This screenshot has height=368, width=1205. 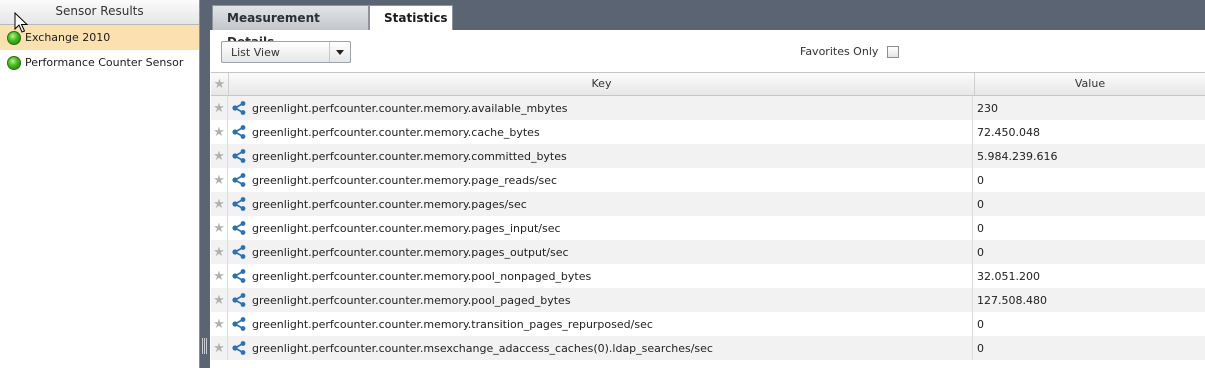 I want to click on splitter-grip-icon, so click(x=205, y=346).